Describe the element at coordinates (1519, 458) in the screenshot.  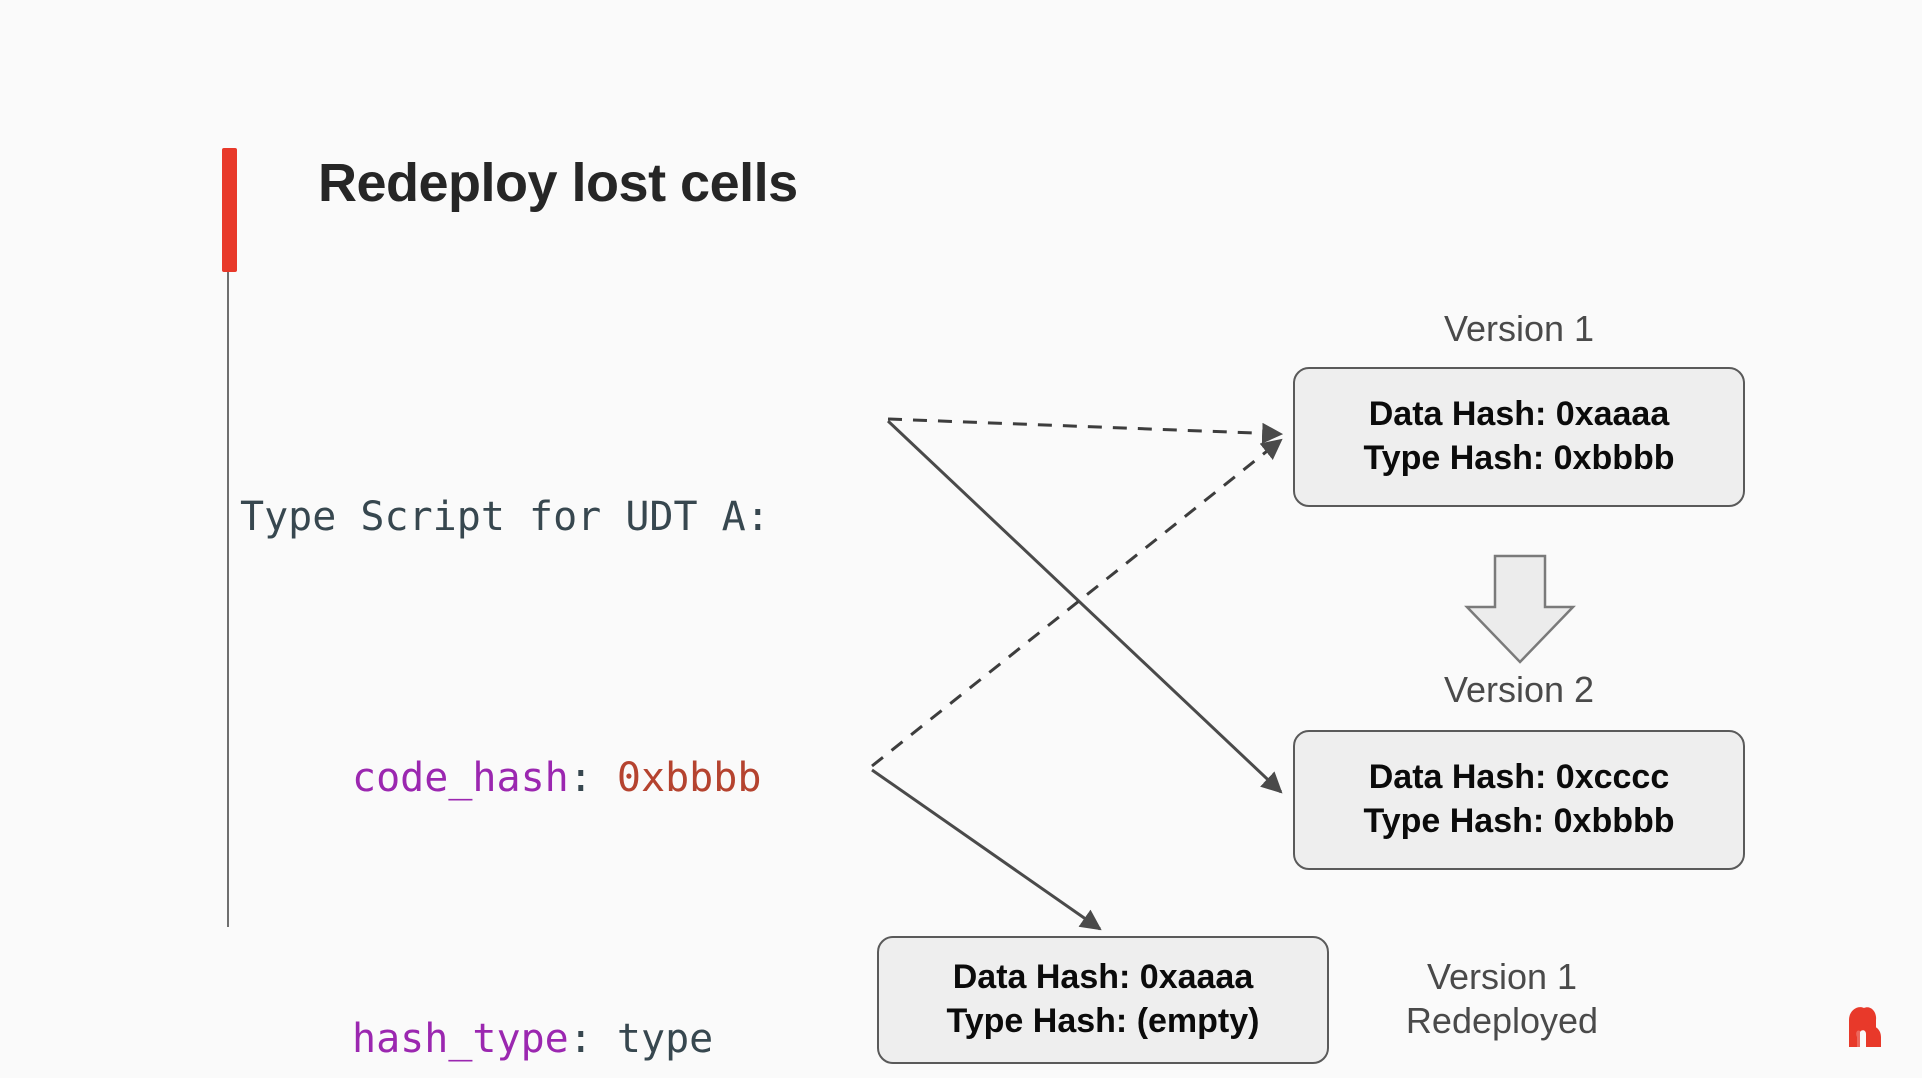
I see `version-1-type-hash: Type Hash: 0xbbbb` at that location.